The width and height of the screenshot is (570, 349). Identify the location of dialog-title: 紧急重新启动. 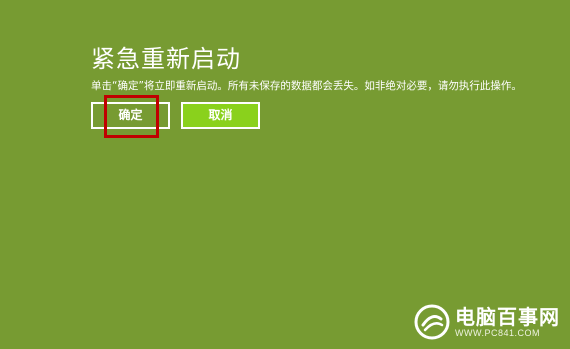
(166, 59).